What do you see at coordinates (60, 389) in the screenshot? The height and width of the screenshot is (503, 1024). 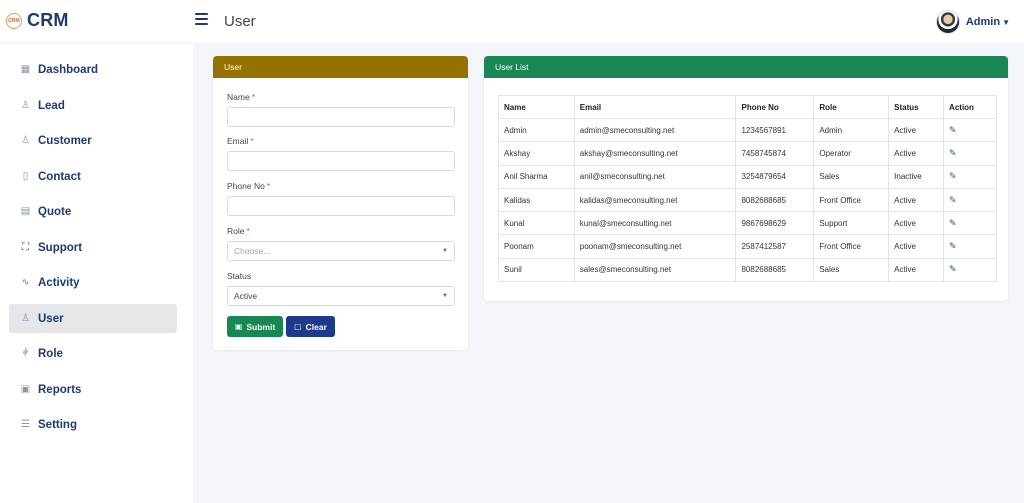 I see `sidebar-item-label: Reports` at bounding box center [60, 389].